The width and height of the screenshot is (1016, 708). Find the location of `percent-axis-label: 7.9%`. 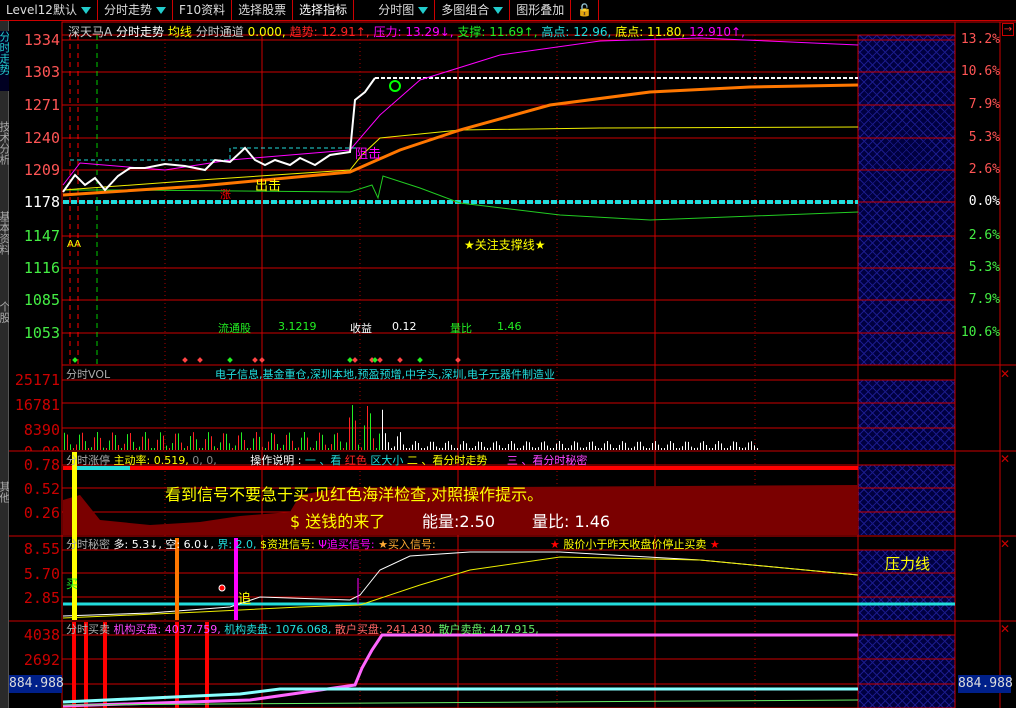

percent-axis-label: 7.9% is located at coordinates (984, 104).